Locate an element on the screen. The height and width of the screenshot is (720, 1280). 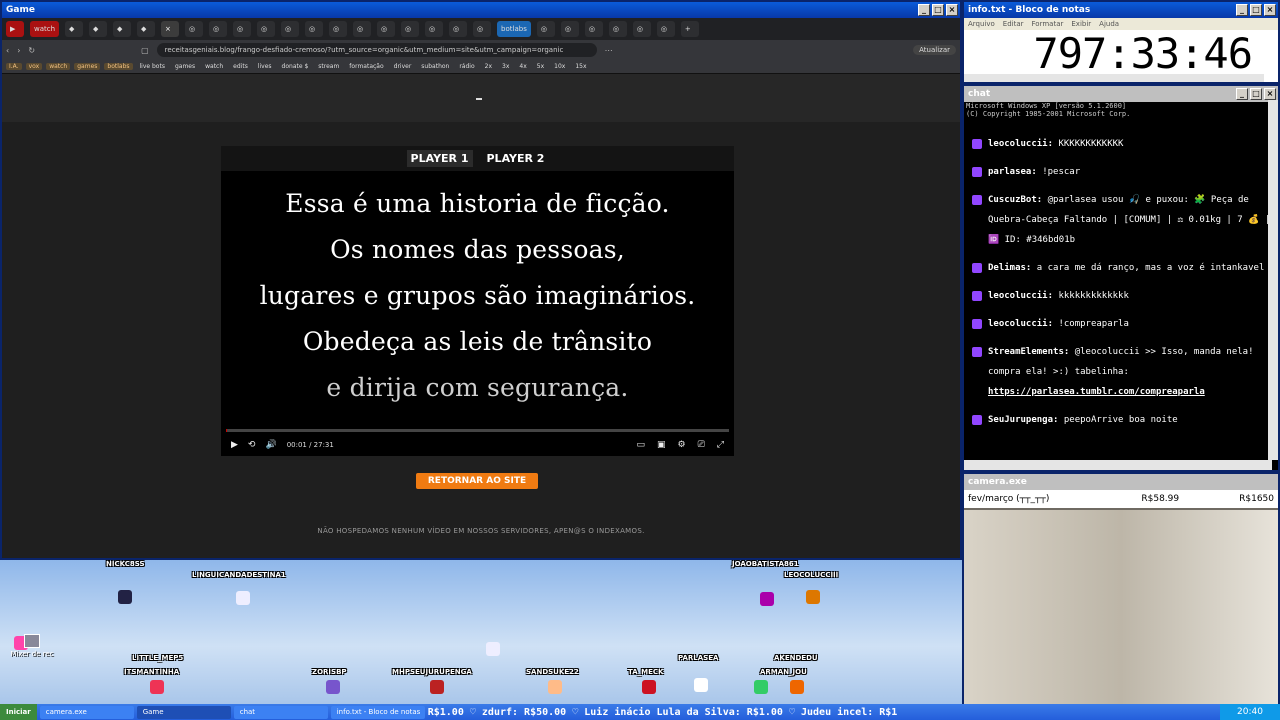
bookmark: 15x is located at coordinates (580, 66).